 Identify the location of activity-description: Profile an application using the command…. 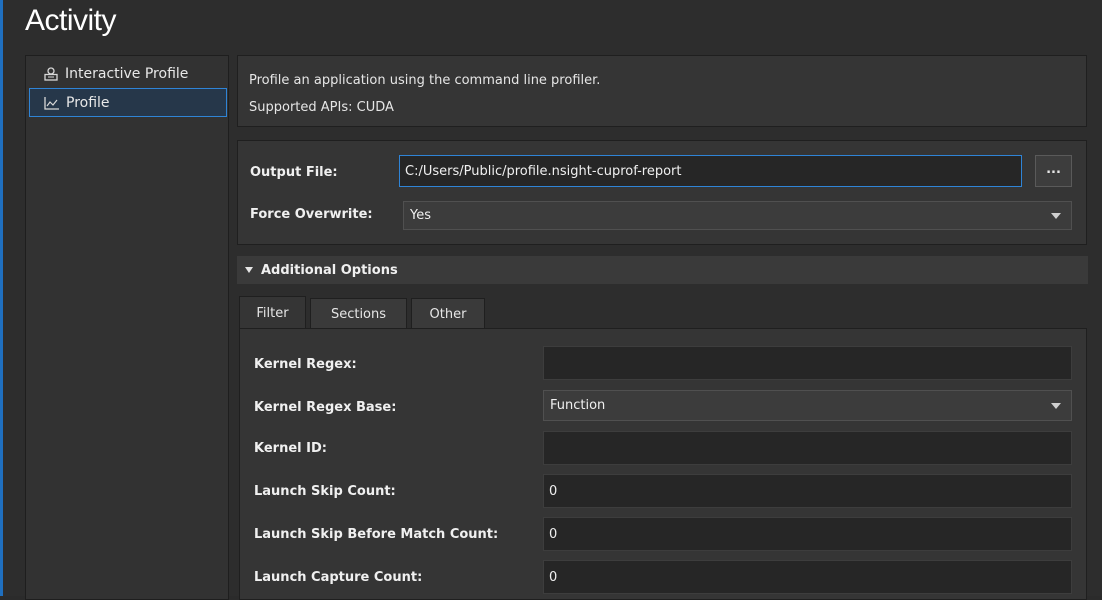
(662, 91).